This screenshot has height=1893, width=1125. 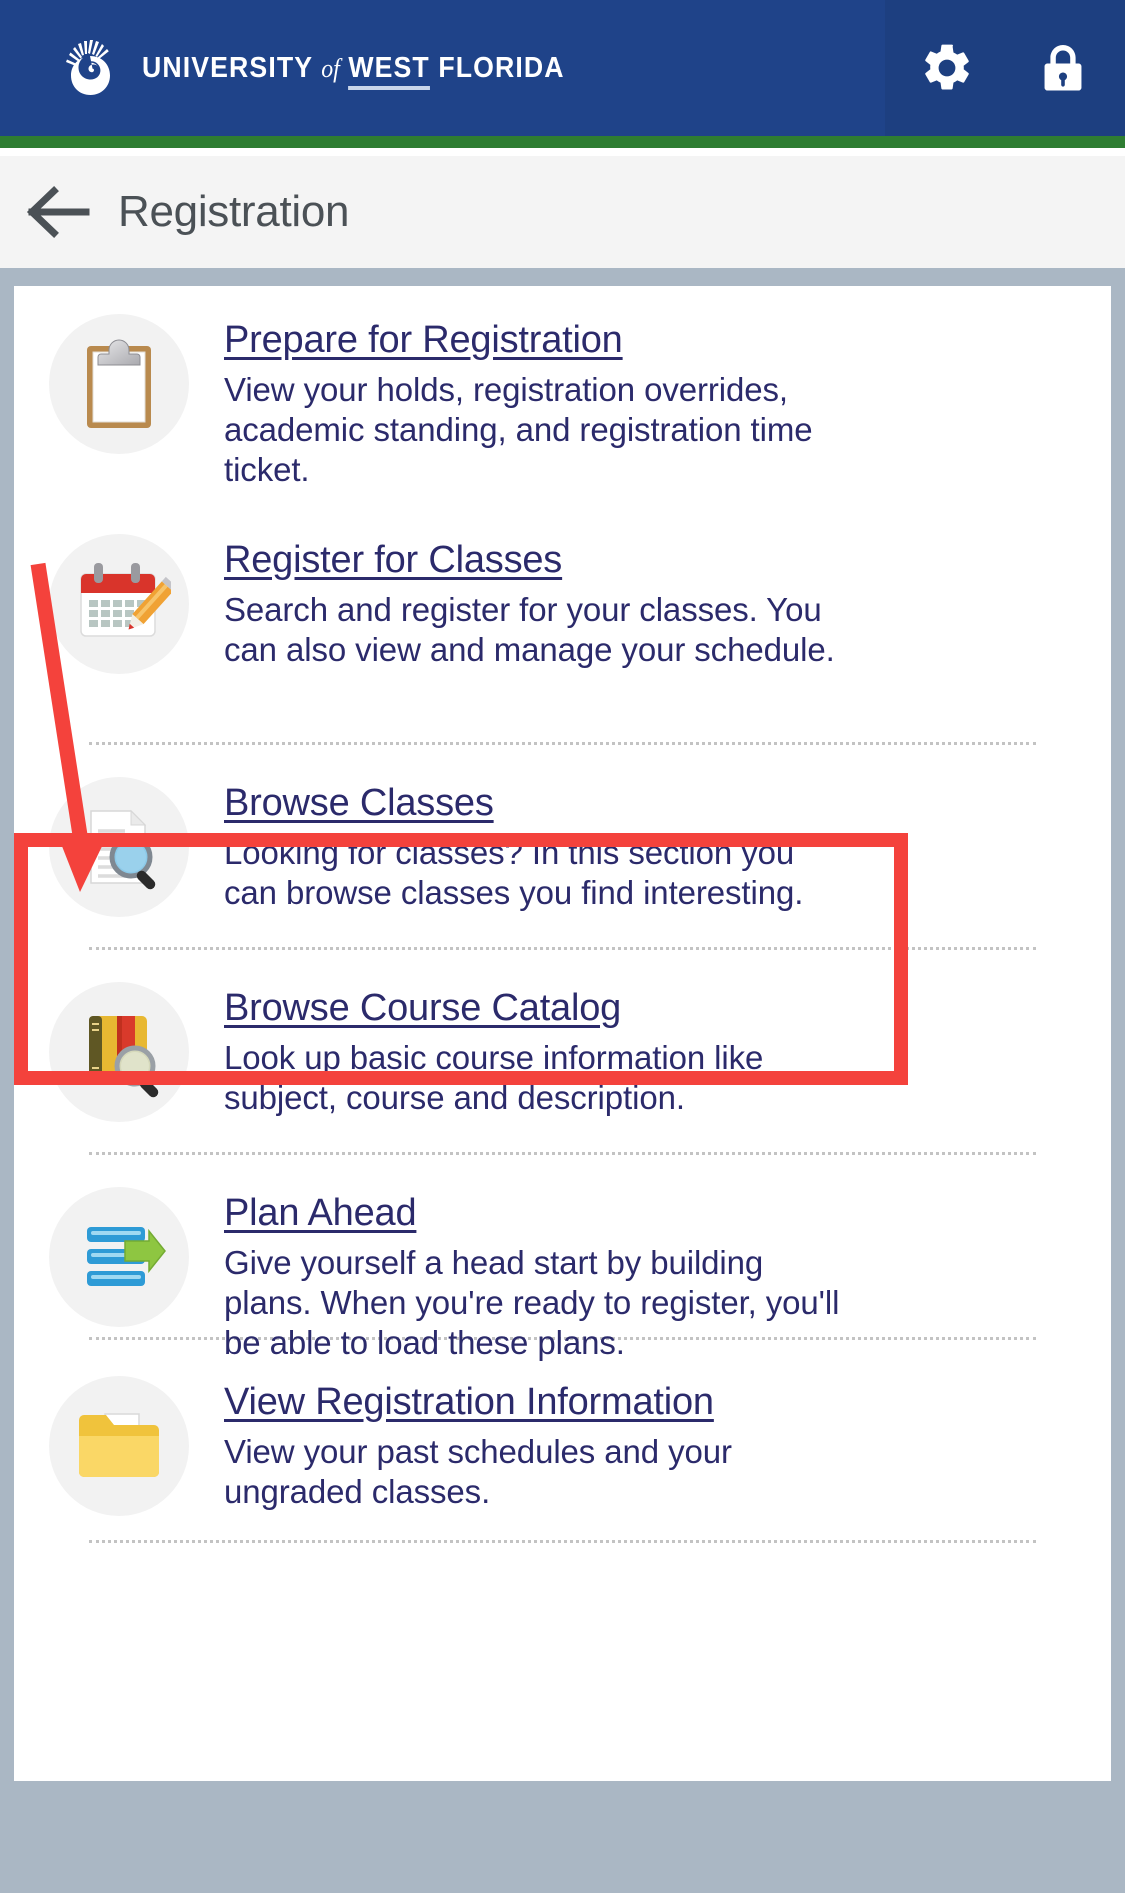 I want to click on calendar-pencil-icon, so click(x=119, y=604).